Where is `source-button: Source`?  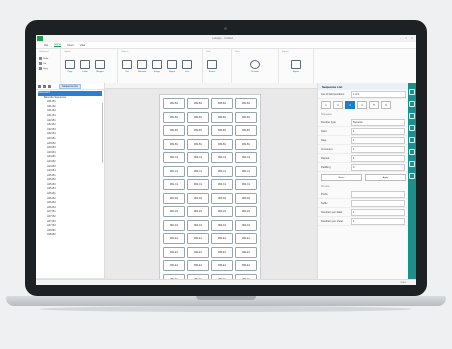 source-button: Source is located at coordinates (212, 66).